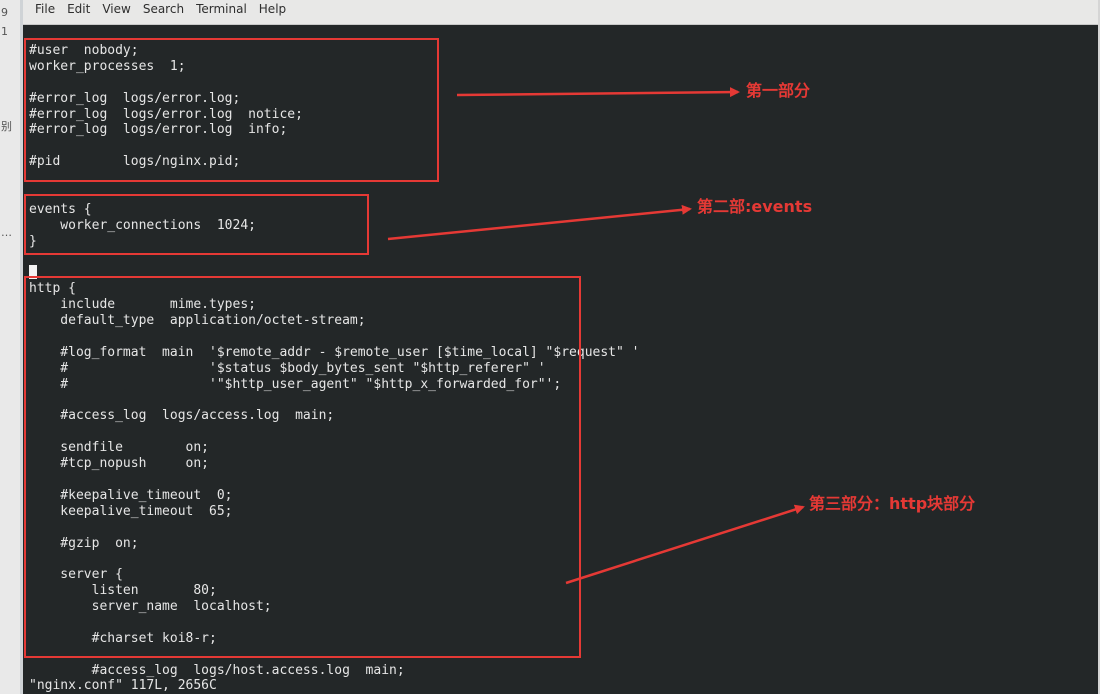 This screenshot has width=1100, height=694. What do you see at coordinates (272, 9) in the screenshot?
I see `menu-help: Help` at bounding box center [272, 9].